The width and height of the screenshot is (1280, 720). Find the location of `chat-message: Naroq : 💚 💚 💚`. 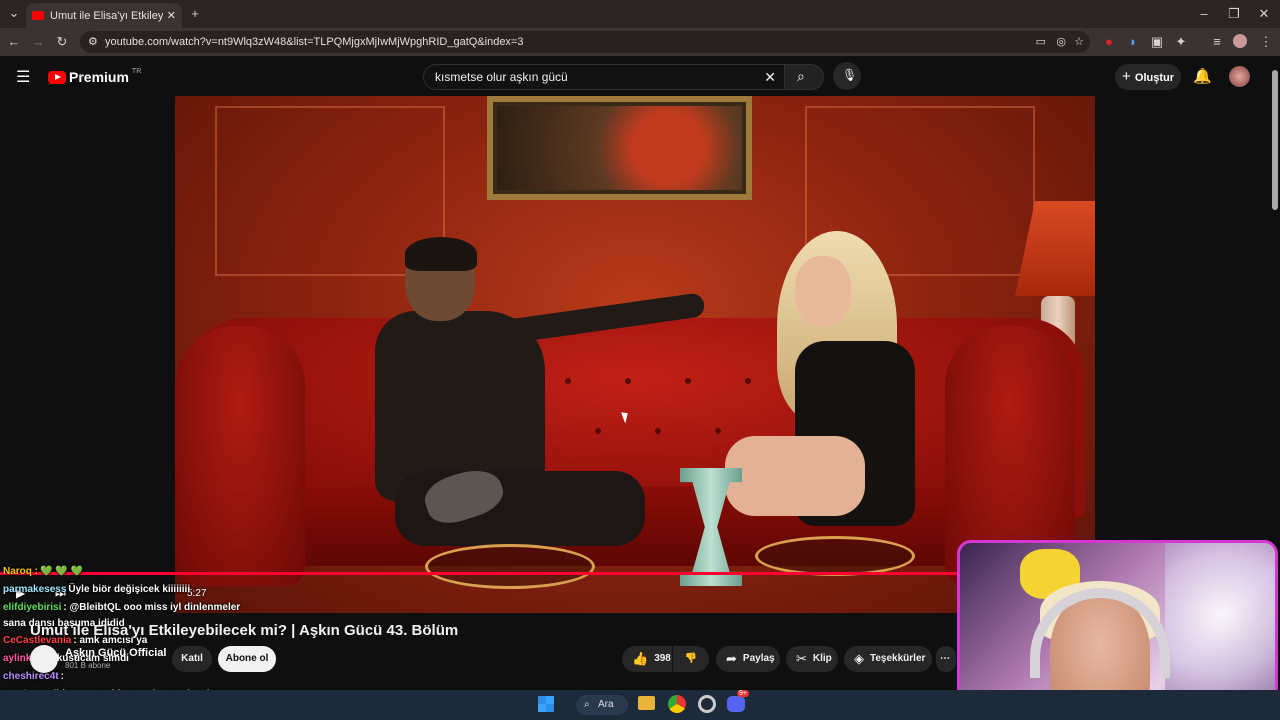

chat-message: Naroq : 💚 💚 💚 is located at coordinates (43, 571).